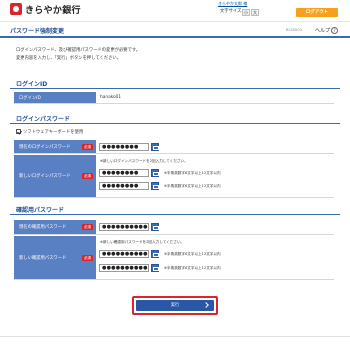  What do you see at coordinates (334, 30) in the screenshot?
I see `help-icon: ?` at bounding box center [334, 30].